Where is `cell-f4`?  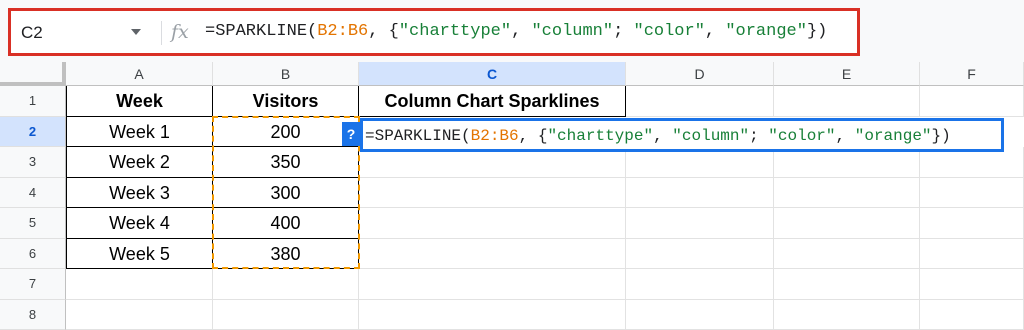
cell-f4 is located at coordinates (972, 193).